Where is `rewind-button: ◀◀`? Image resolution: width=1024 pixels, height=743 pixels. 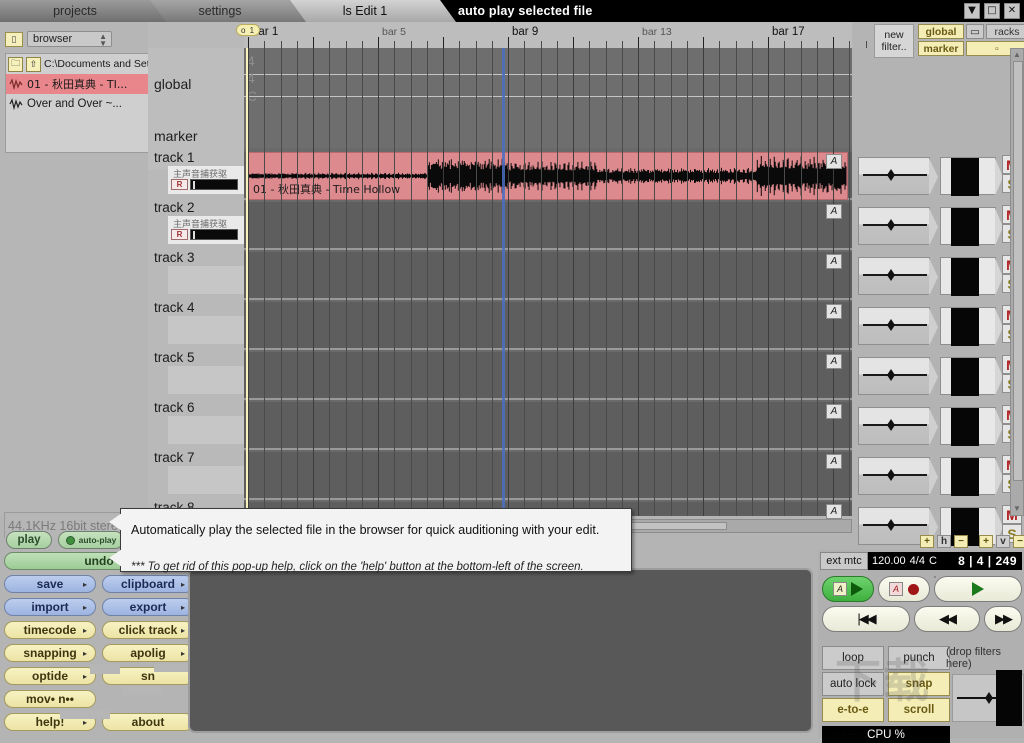
rewind-button: ◀◀ is located at coordinates (947, 619).